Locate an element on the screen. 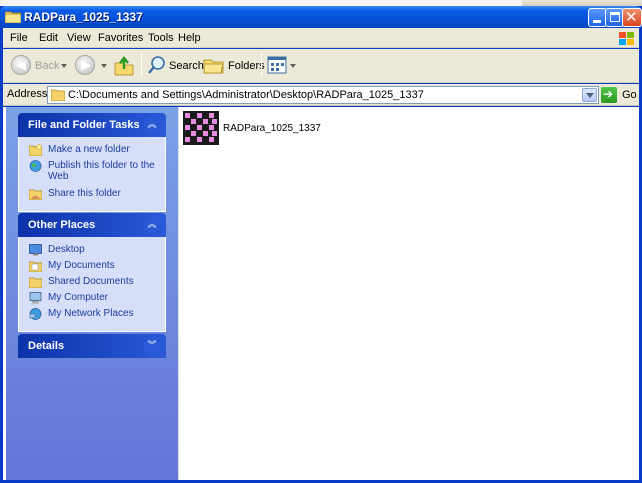  details-header: Details ︾ is located at coordinates (92, 346).